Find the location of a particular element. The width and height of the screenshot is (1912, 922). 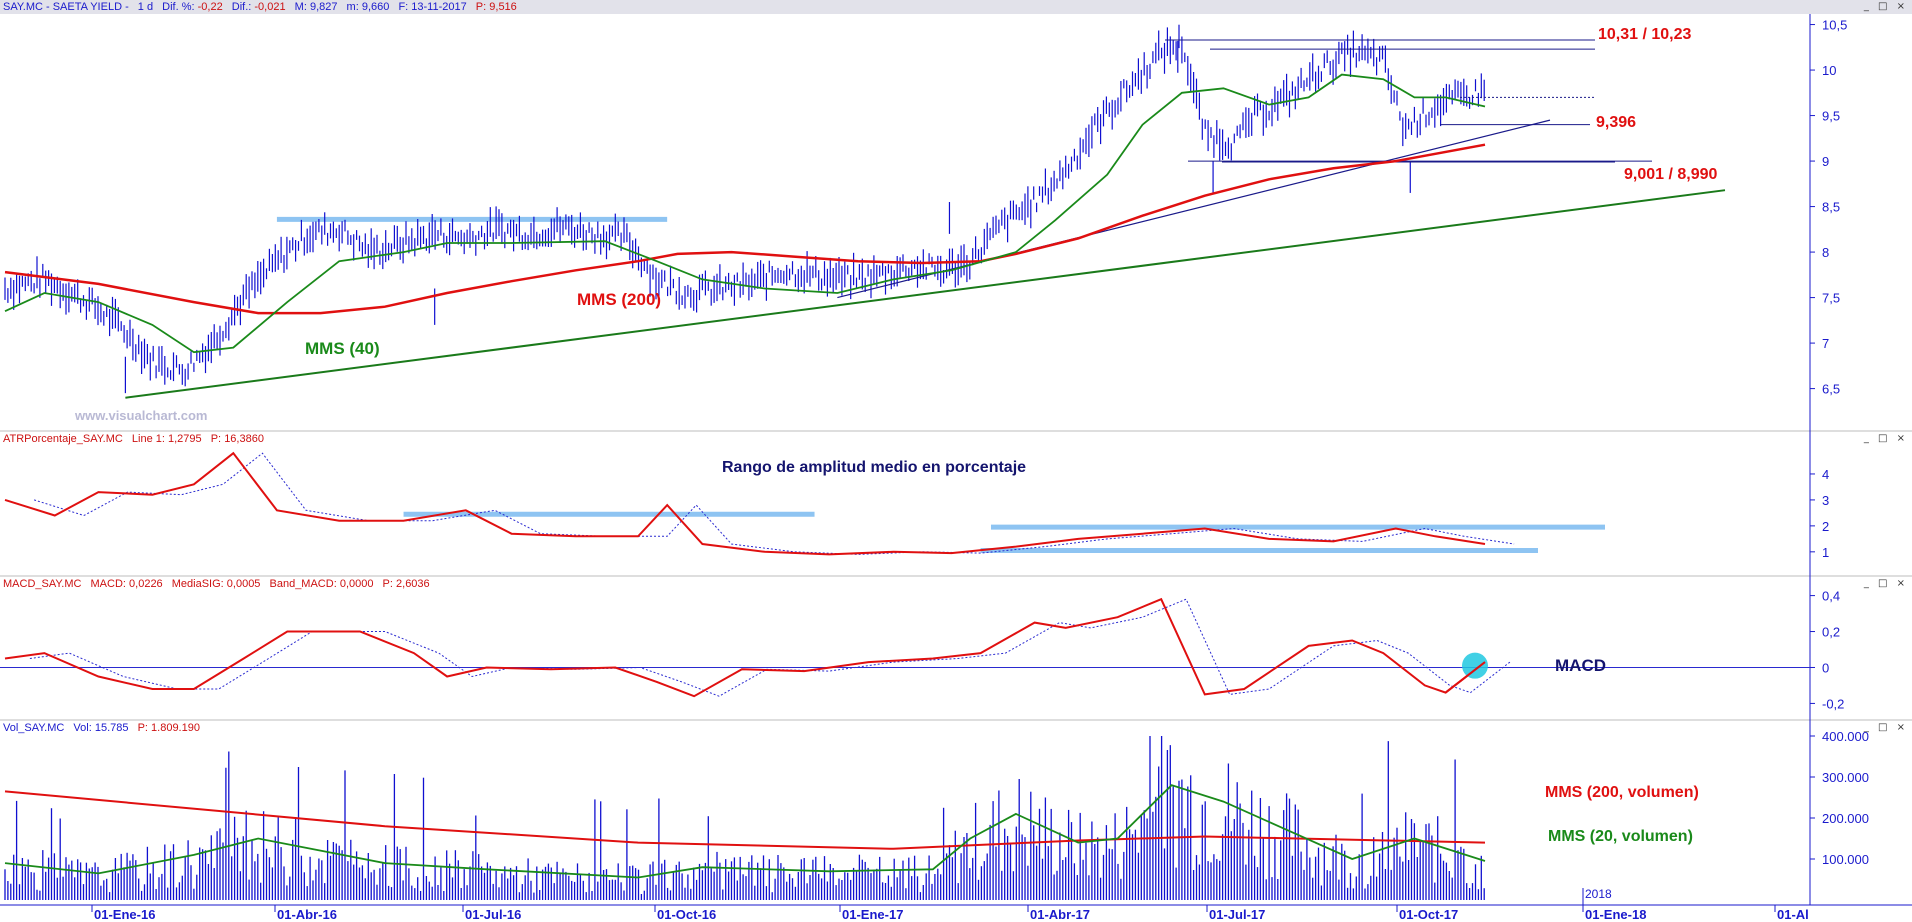

x-tick-label: 01-Abr-17 is located at coordinates (1060, 914).